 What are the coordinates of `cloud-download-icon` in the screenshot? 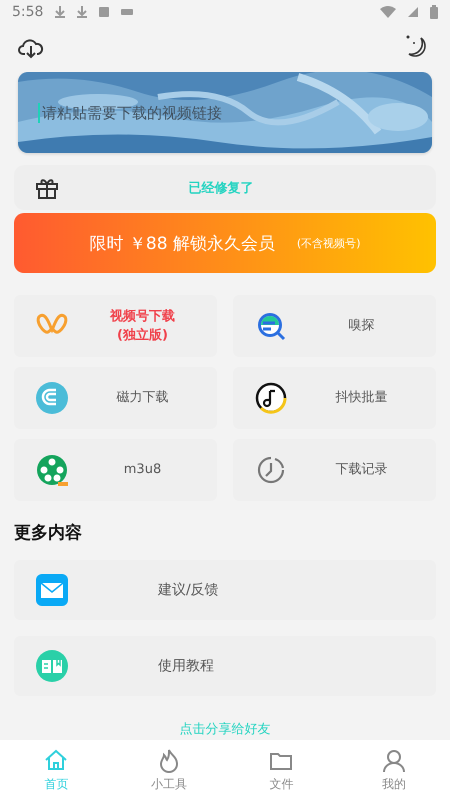 It's located at (31, 48).